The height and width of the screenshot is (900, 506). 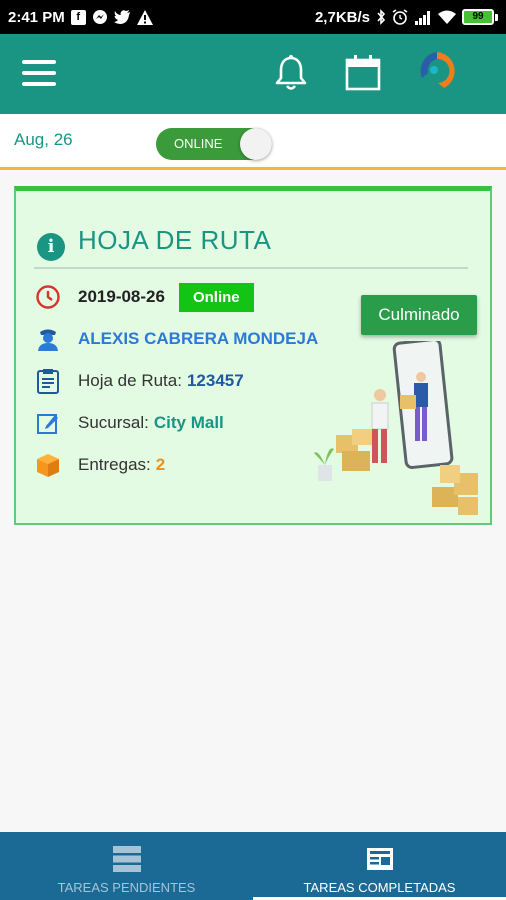 What do you see at coordinates (48, 381) in the screenshot?
I see `clipboard-icon` at bounding box center [48, 381].